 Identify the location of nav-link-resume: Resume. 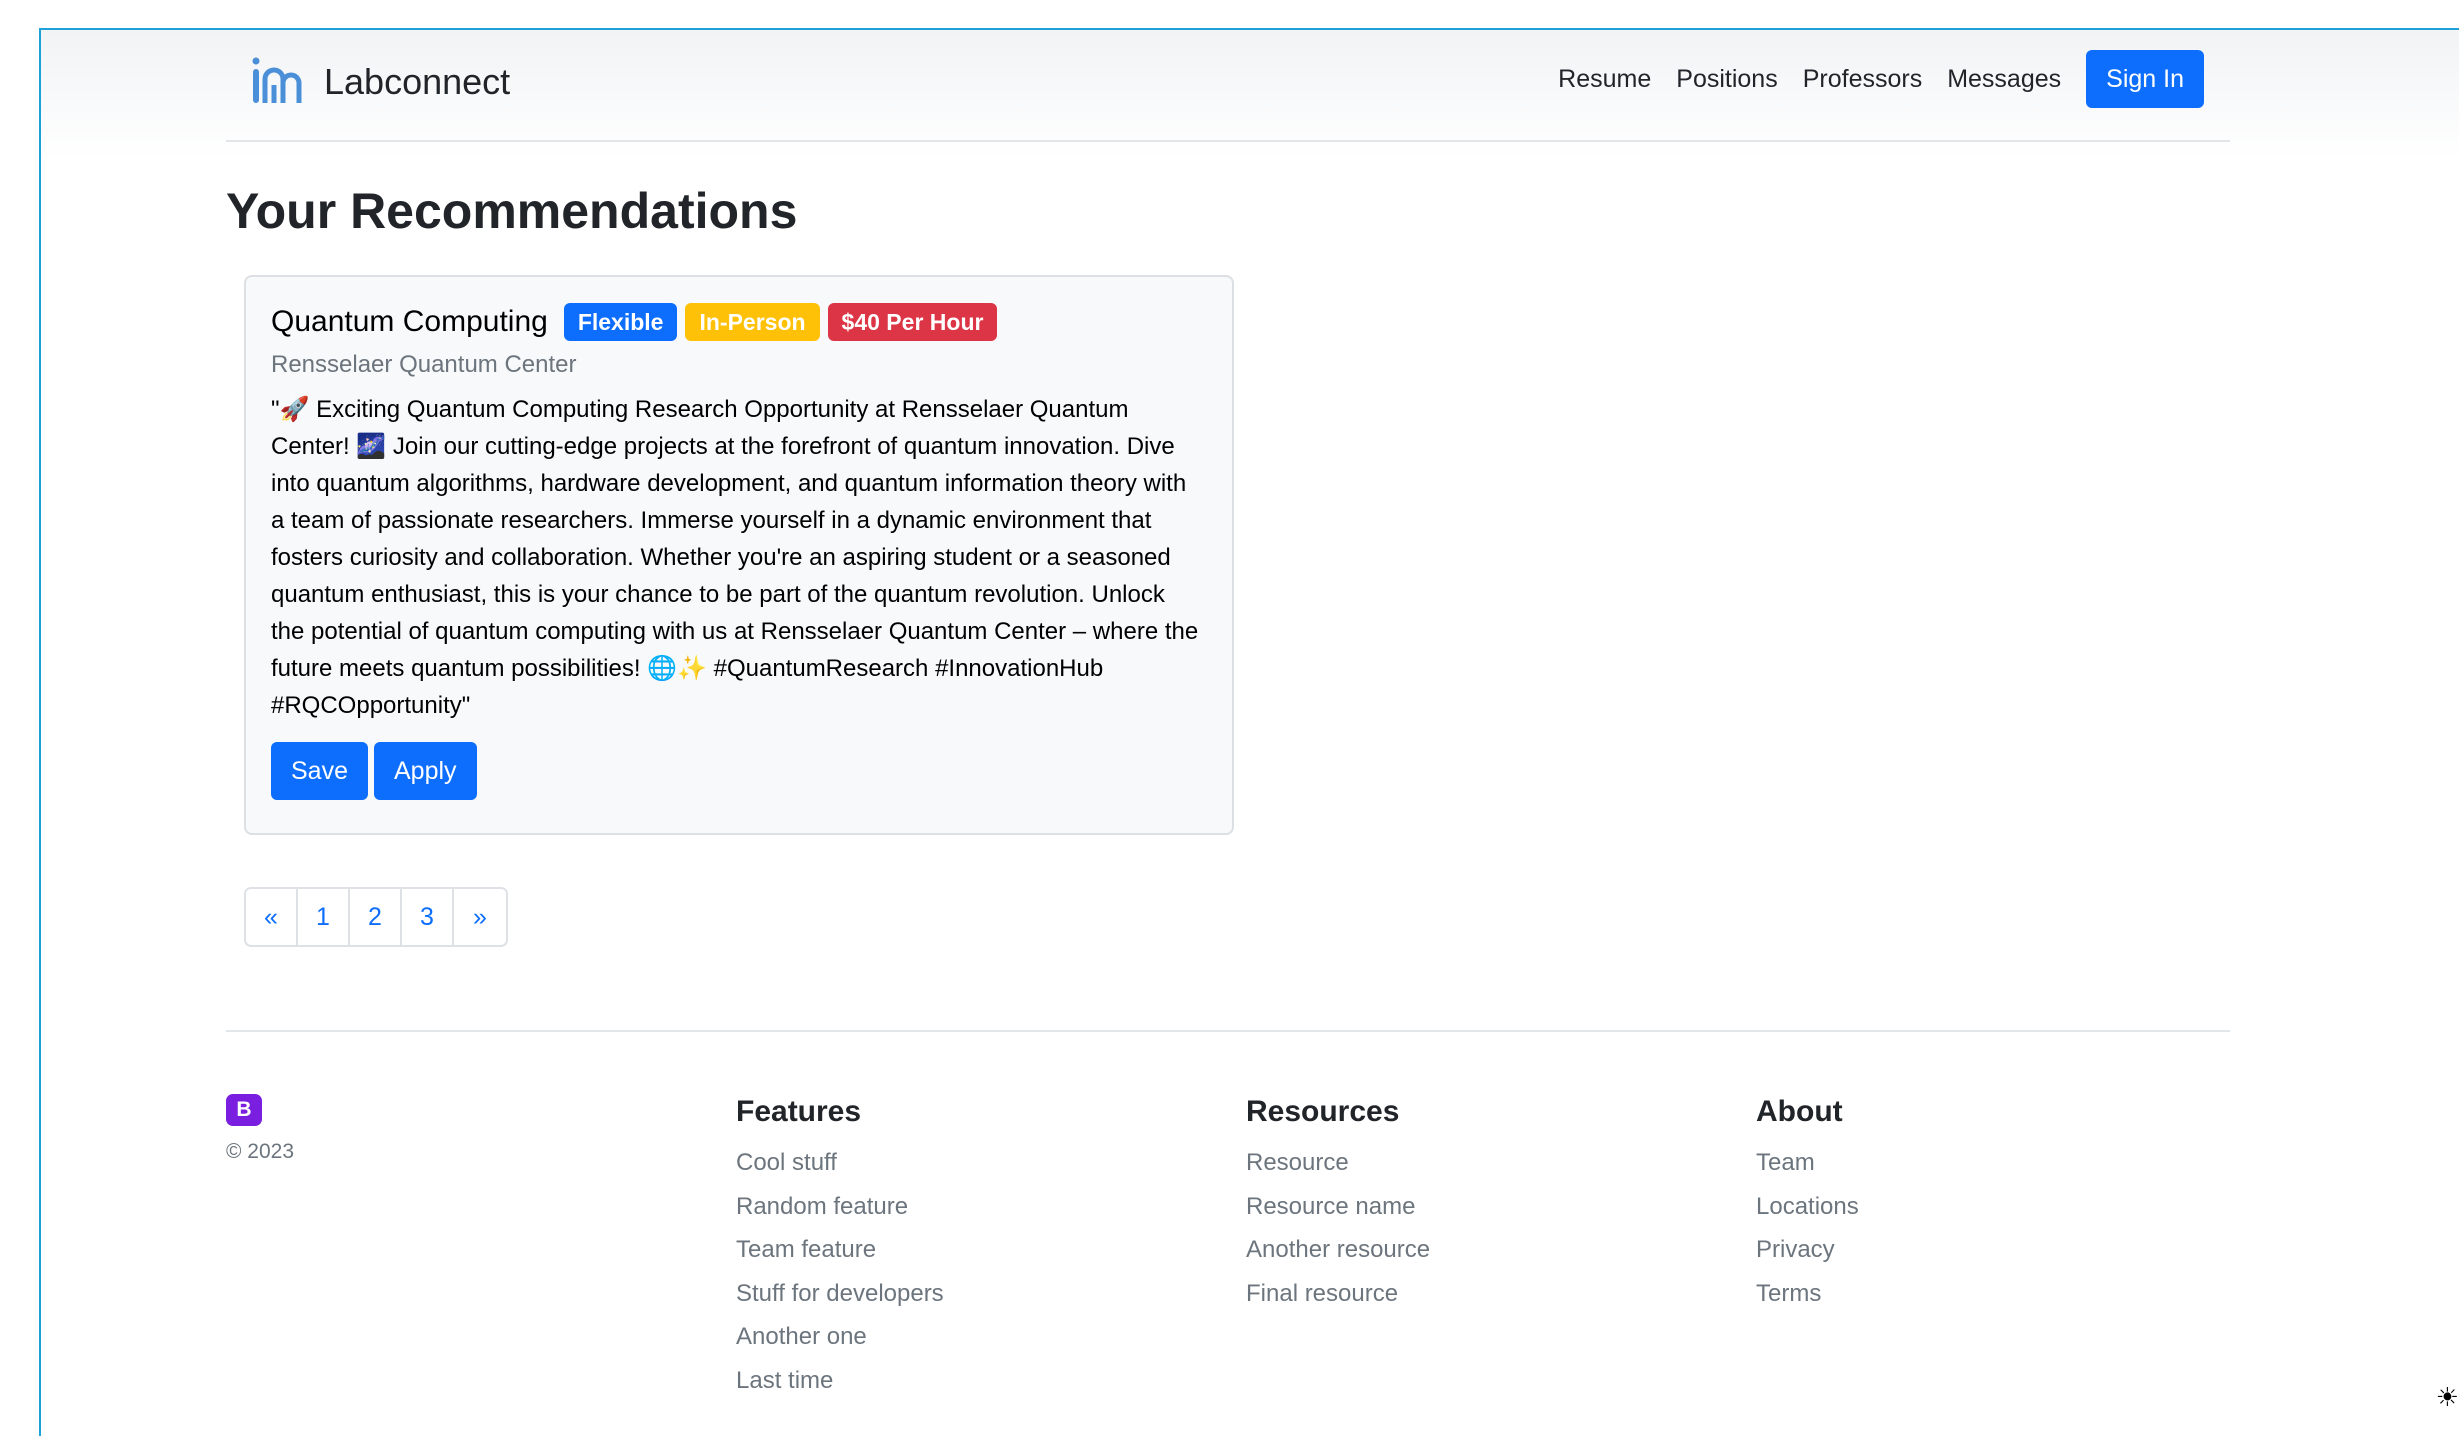
(1604, 79).